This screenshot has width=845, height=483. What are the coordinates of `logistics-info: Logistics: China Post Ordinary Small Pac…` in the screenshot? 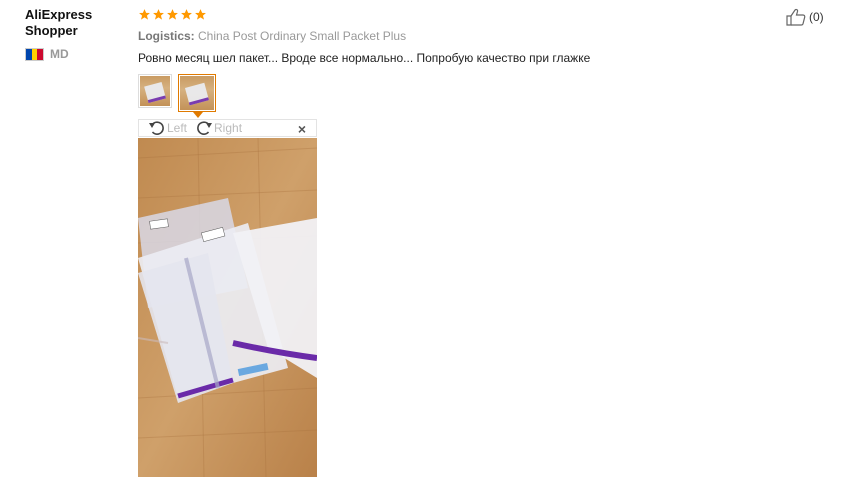 It's located at (272, 36).